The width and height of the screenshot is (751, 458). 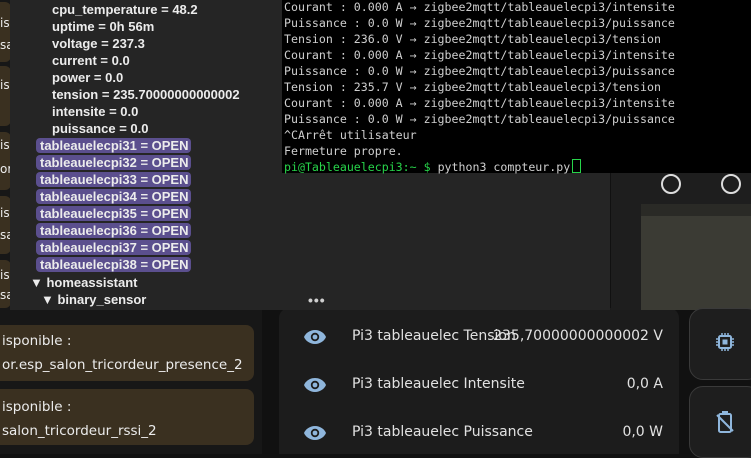 What do you see at coordinates (103, 26) in the screenshot?
I see `tree-attribute: uptime = 0h 56m` at bounding box center [103, 26].